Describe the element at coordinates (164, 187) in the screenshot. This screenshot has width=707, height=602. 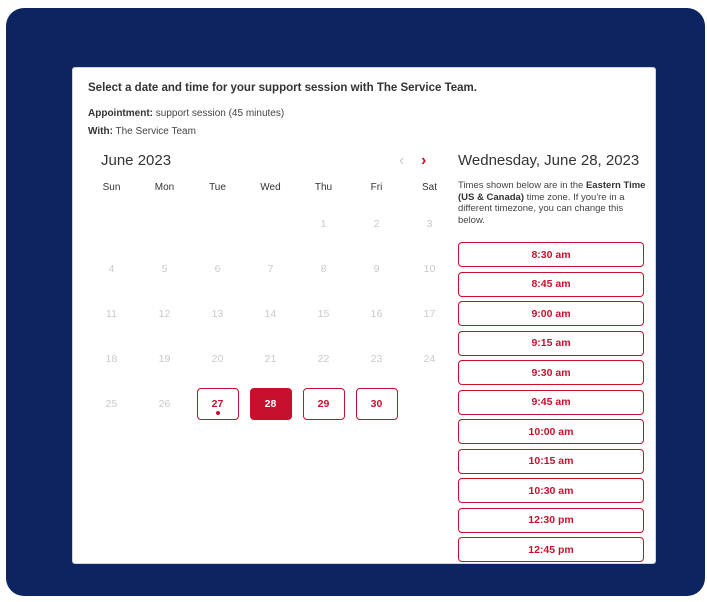
I see `weekday-label: Mon` at that location.